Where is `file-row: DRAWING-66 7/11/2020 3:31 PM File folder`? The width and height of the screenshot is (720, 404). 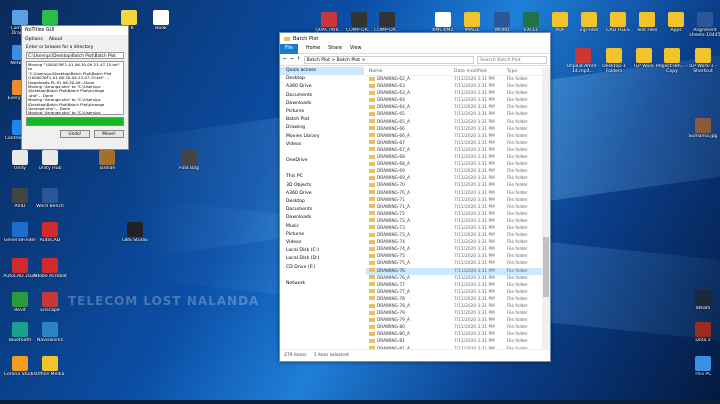
file-row: DRAWING-66 7/11/2020 3:31 PM File folder is located at coordinates (454, 129).